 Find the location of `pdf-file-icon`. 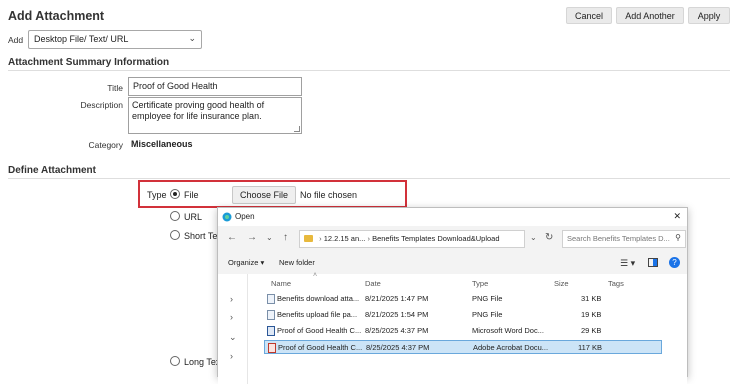

pdf-file-icon is located at coordinates (272, 348).